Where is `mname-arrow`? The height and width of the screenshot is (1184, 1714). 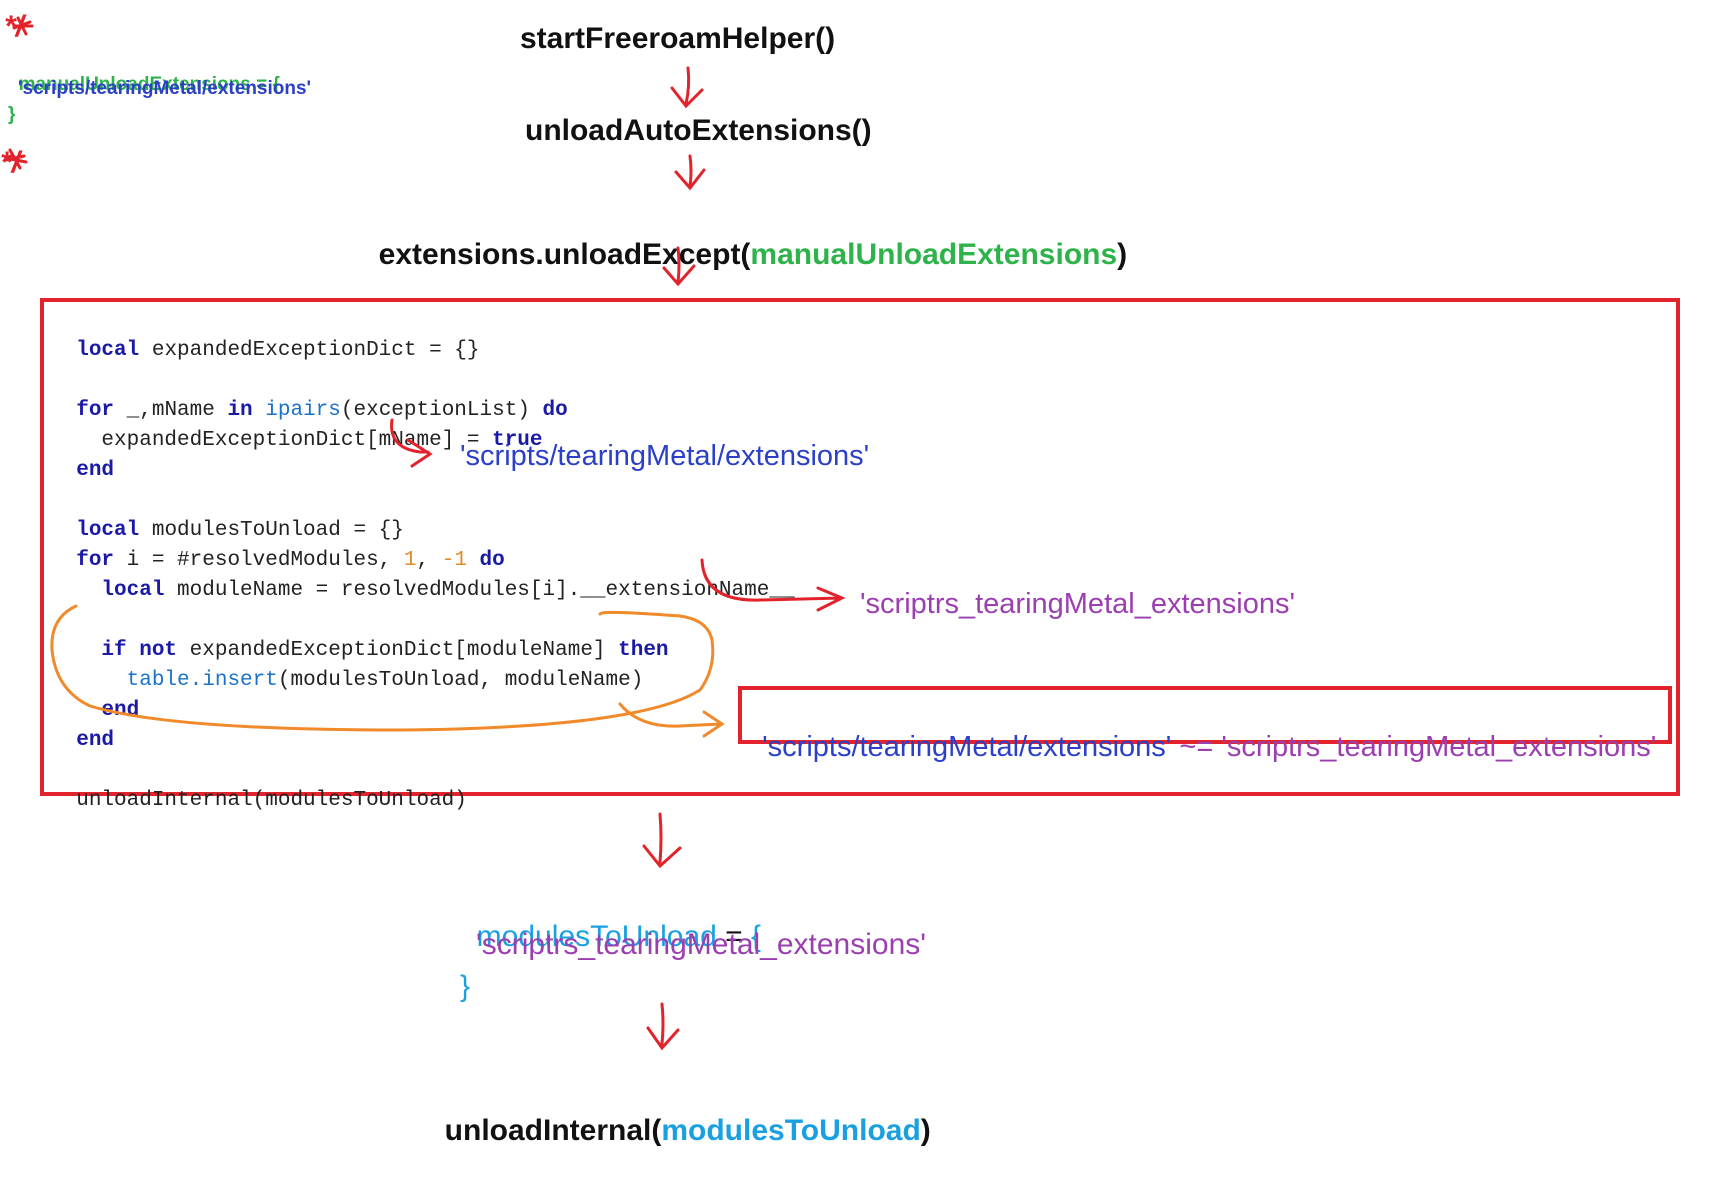 mname-arrow is located at coordinates (411, 443).